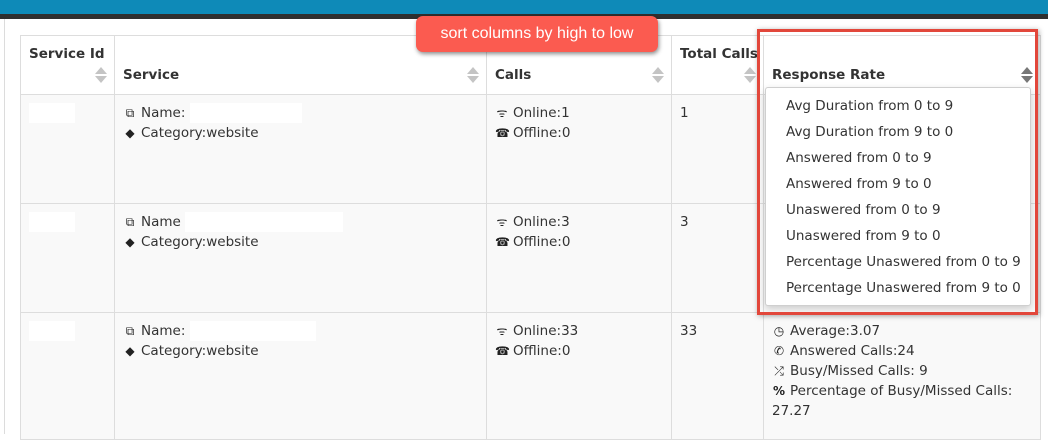 The image size is (1048, 440). Describe the element at coordinates (779, 391) in the screenshot. I see `percent-icon: %` at that location.